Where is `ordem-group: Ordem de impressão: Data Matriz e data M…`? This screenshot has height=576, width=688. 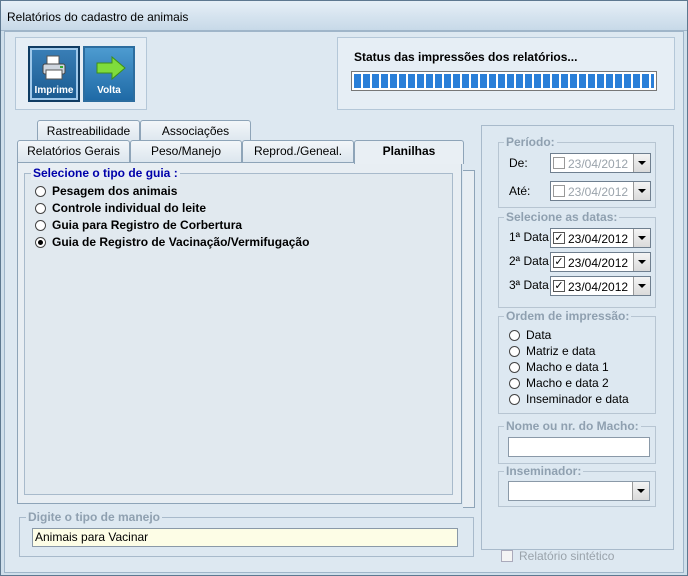
ordem-group: Ordem de impressão: Data Matriz e data M… is located at coordinates (577, 361).